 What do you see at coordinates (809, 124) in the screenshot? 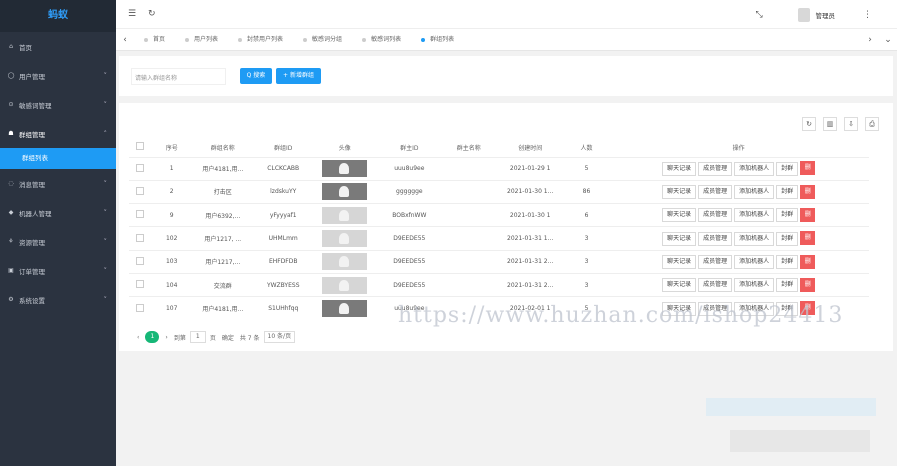
I see `refresh-table-icon: ↻` at bounding box center [809, 124].